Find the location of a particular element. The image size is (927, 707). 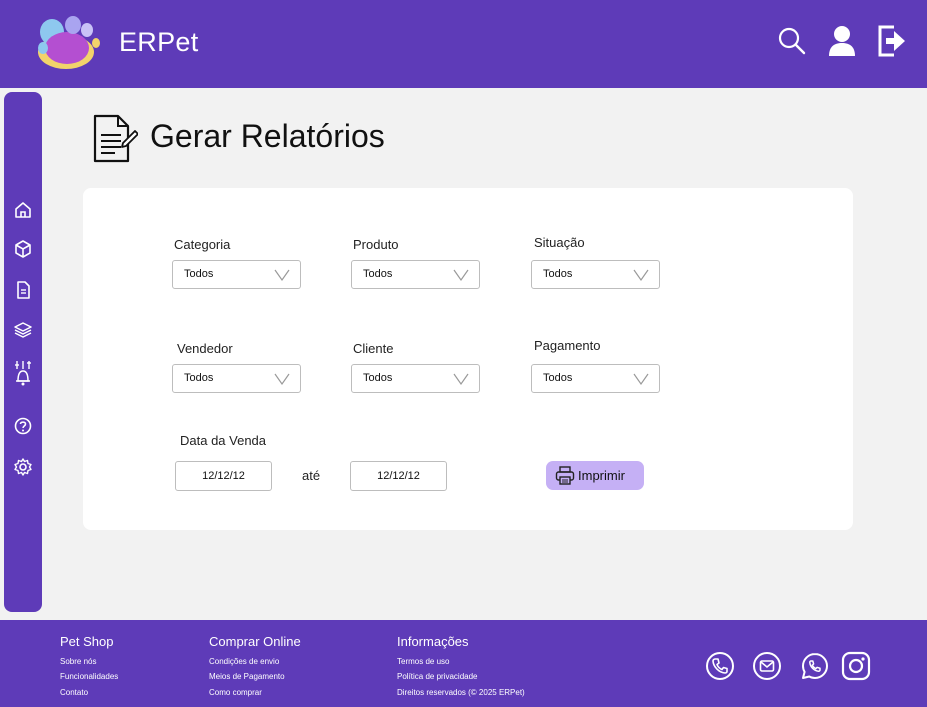

footer-col-info-title: Informações is located at coordinates (433, 641).